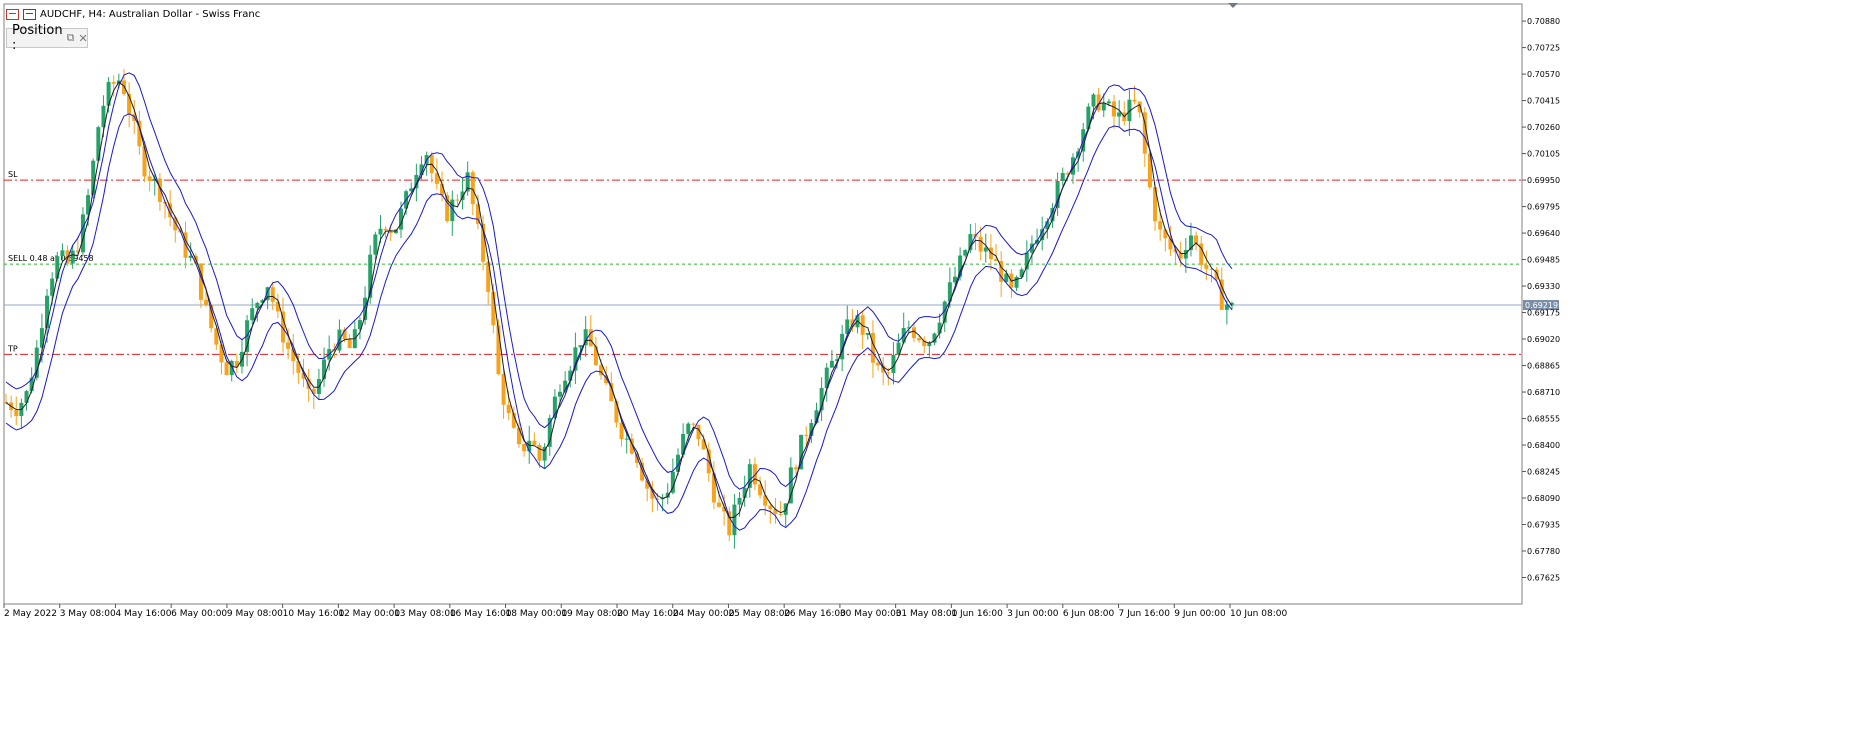 The image size is (1868, 743). Describe the element at coordinates (199, 614) in the screenshot. I see `x-tick-label: 6 May 00:00` at that location.